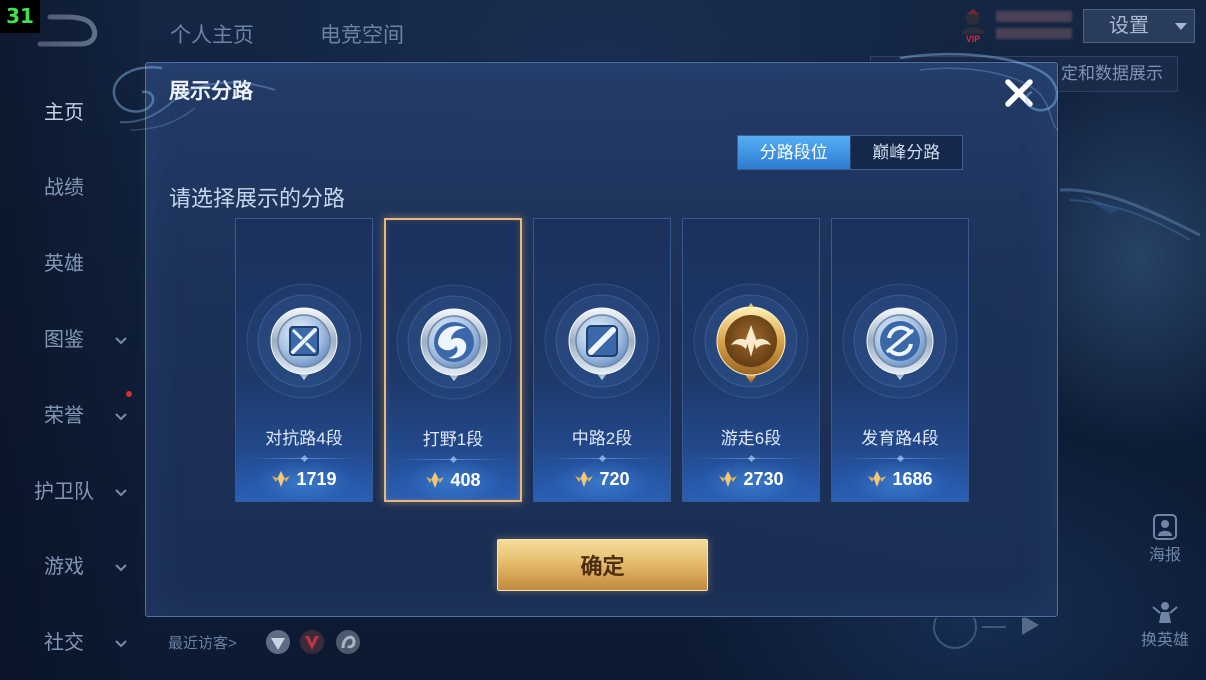  What do you see at coordinates (751, 438) in the screenshot?
I see `lane-rank-label: 游走6段` at bounding box center [751, 438].